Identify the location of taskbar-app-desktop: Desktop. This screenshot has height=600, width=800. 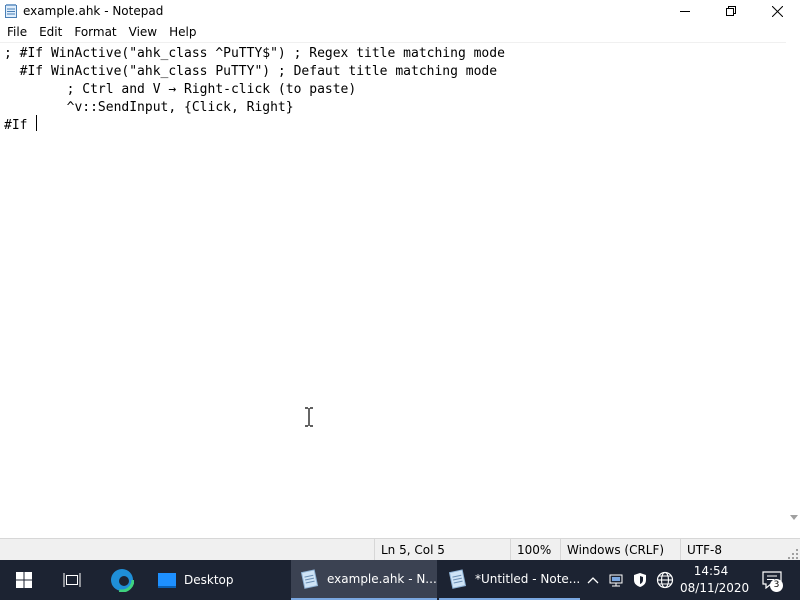
(219, 580).